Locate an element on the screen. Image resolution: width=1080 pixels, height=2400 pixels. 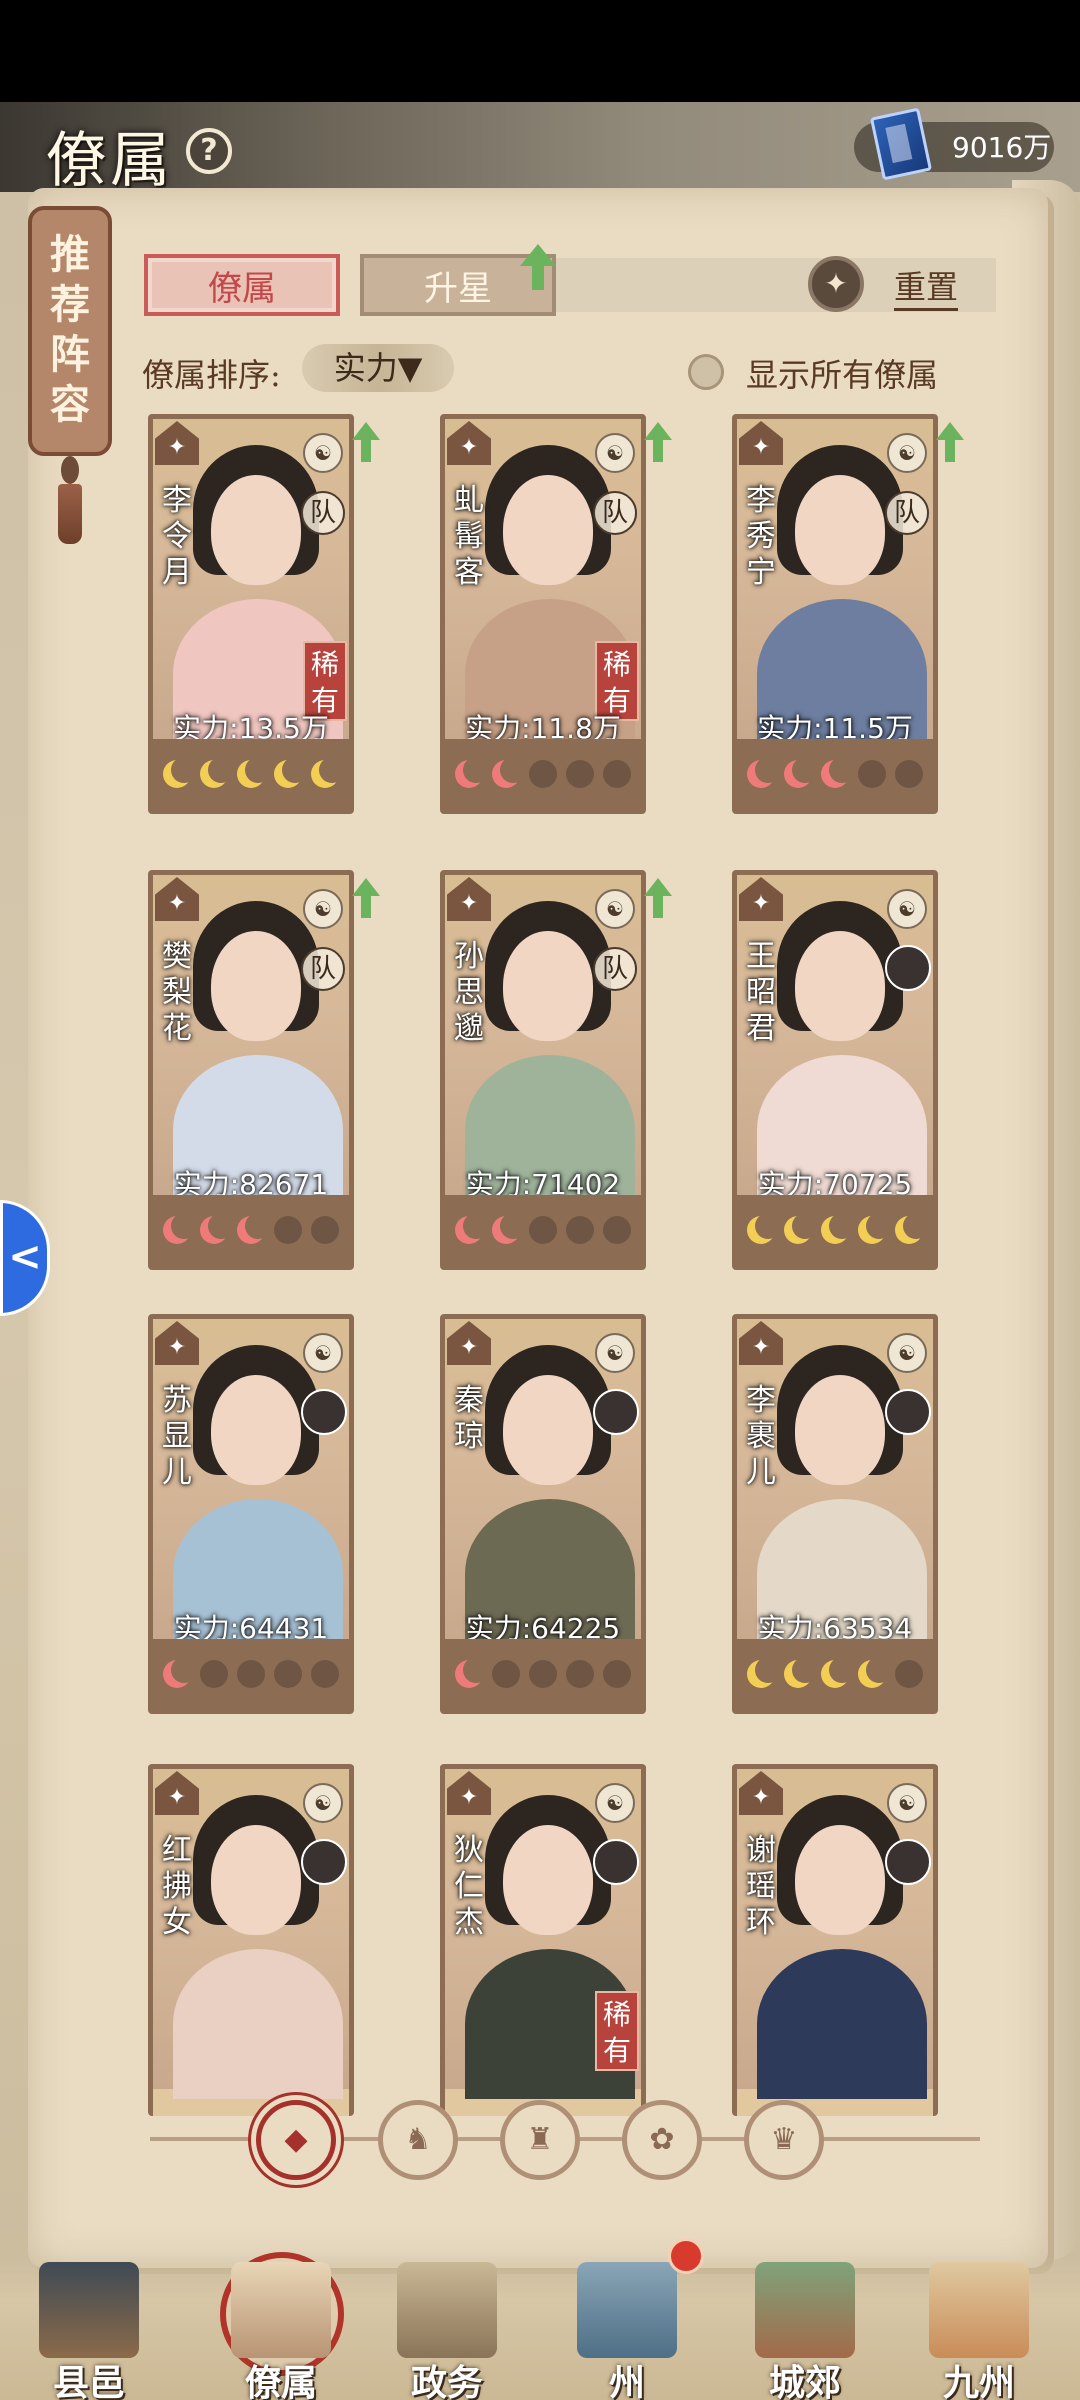
county-icon is located at coordinates (89, 2310).